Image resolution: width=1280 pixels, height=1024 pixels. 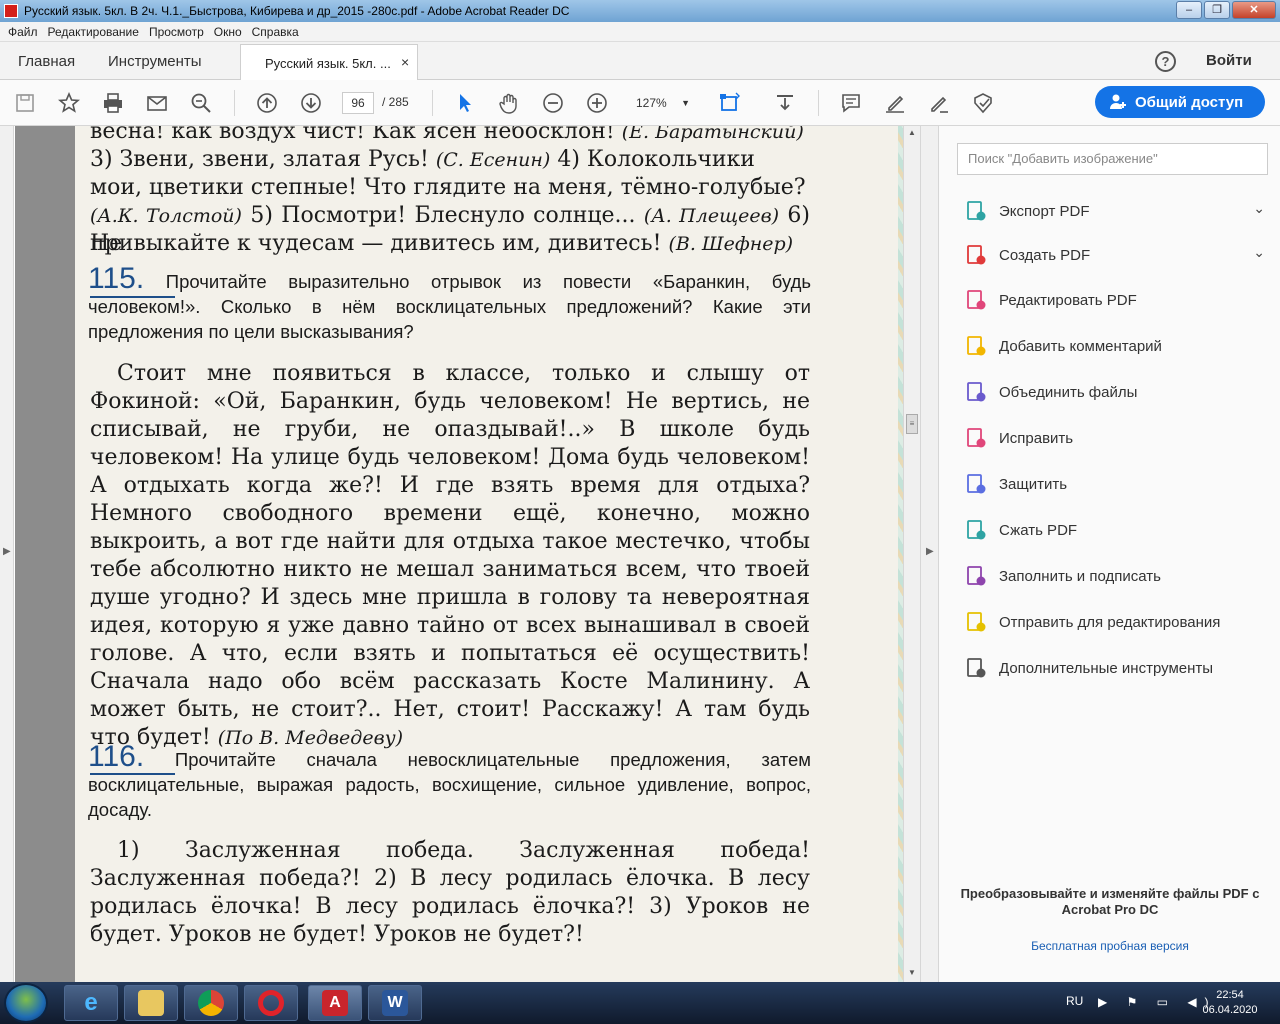 What do you see at coordinates (1217, 10) in the screenshot?
I see `maximize-button: ❐` at bounding box center [1217, 10].